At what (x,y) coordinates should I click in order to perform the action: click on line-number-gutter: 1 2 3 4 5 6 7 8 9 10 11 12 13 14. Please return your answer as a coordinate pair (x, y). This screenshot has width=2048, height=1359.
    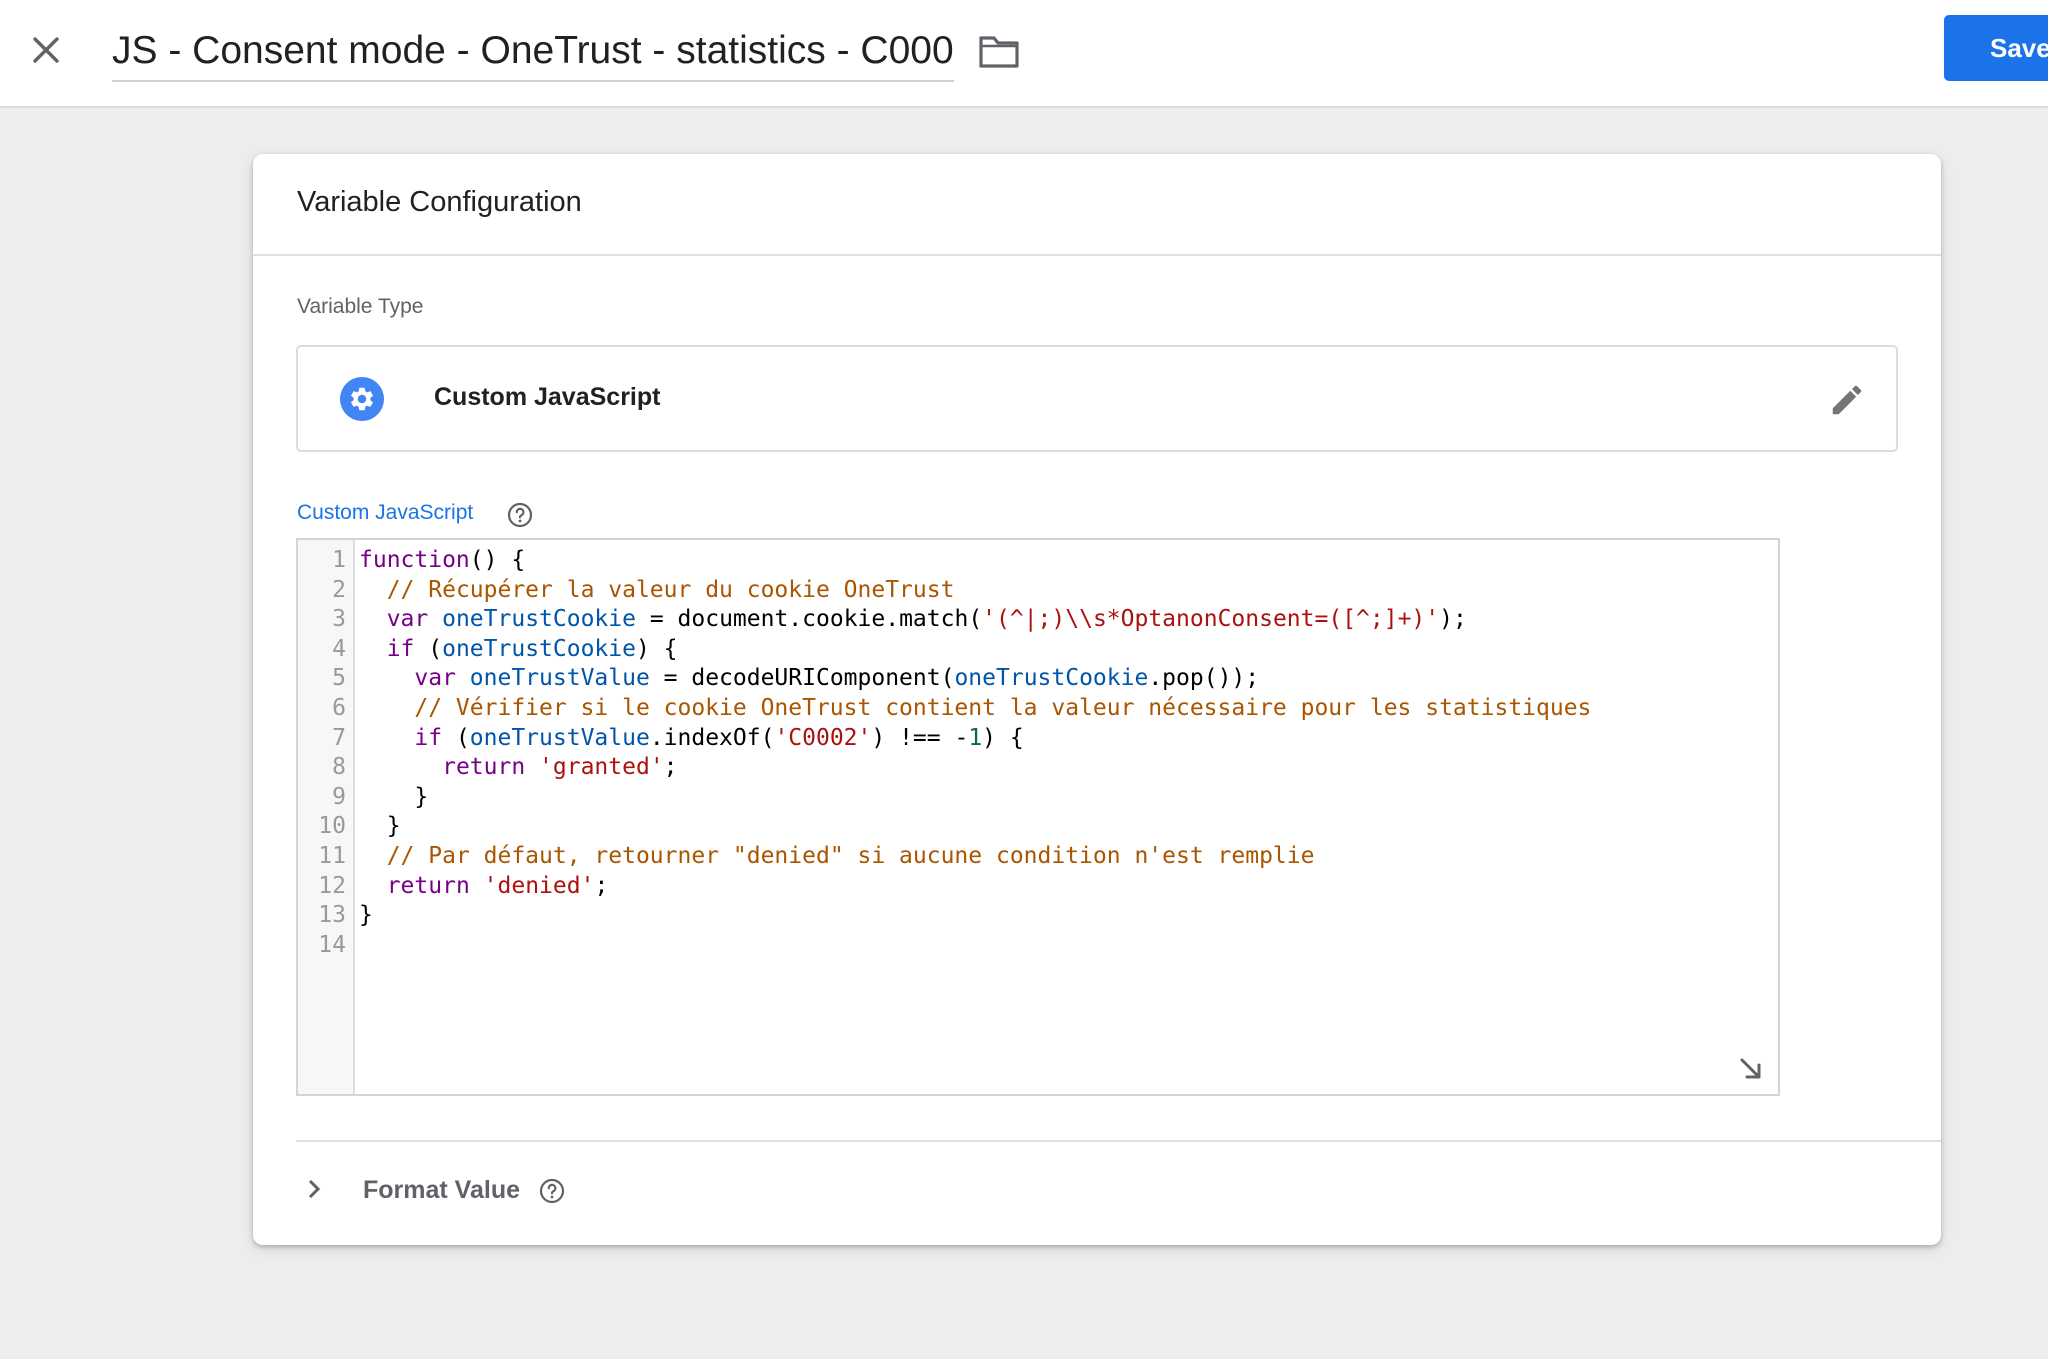
    Looking at the image, I should click on (326, 817).